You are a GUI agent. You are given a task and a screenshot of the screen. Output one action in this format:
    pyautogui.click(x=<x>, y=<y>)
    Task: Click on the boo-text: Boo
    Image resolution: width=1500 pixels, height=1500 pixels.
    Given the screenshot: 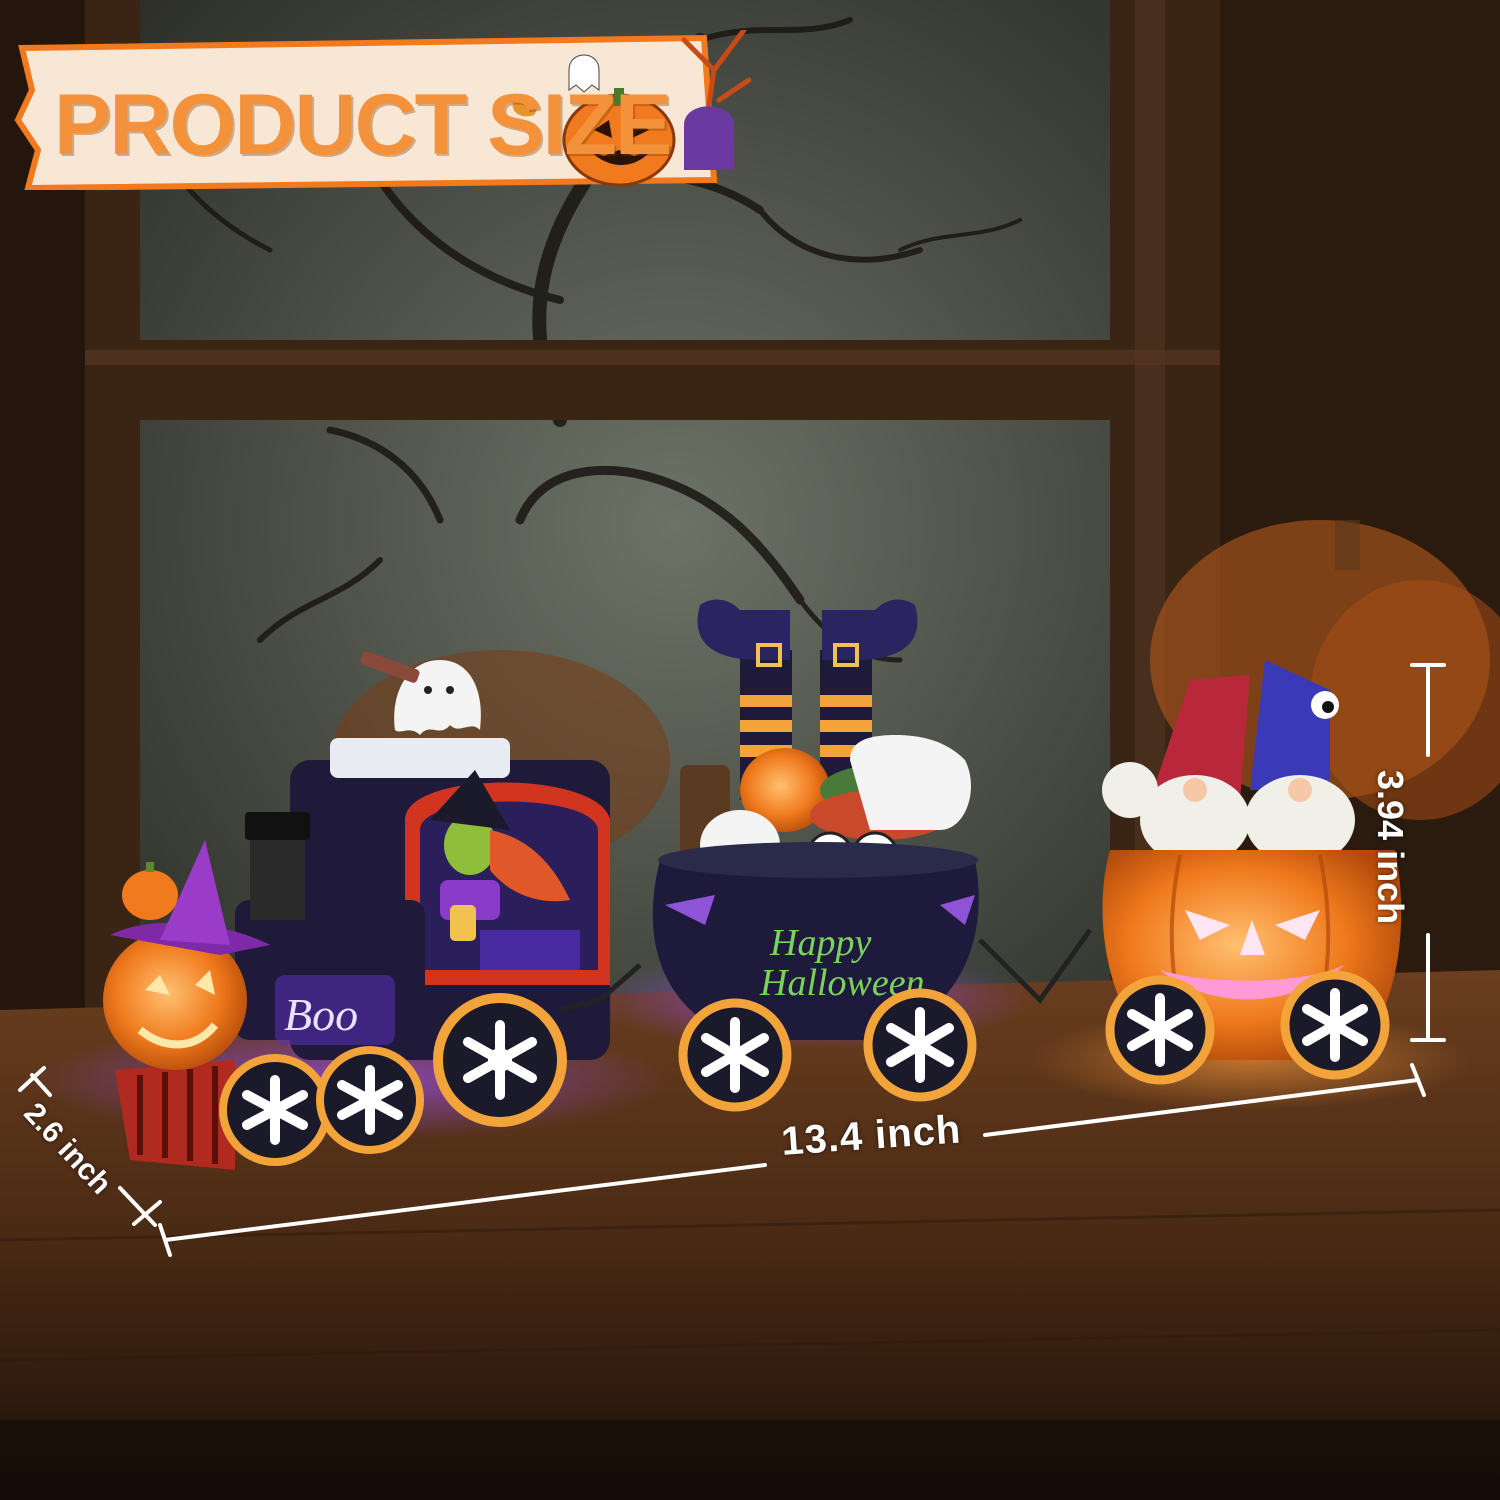 What is the action you would take?
    pyautogui.click(x=321, y=1014)
    